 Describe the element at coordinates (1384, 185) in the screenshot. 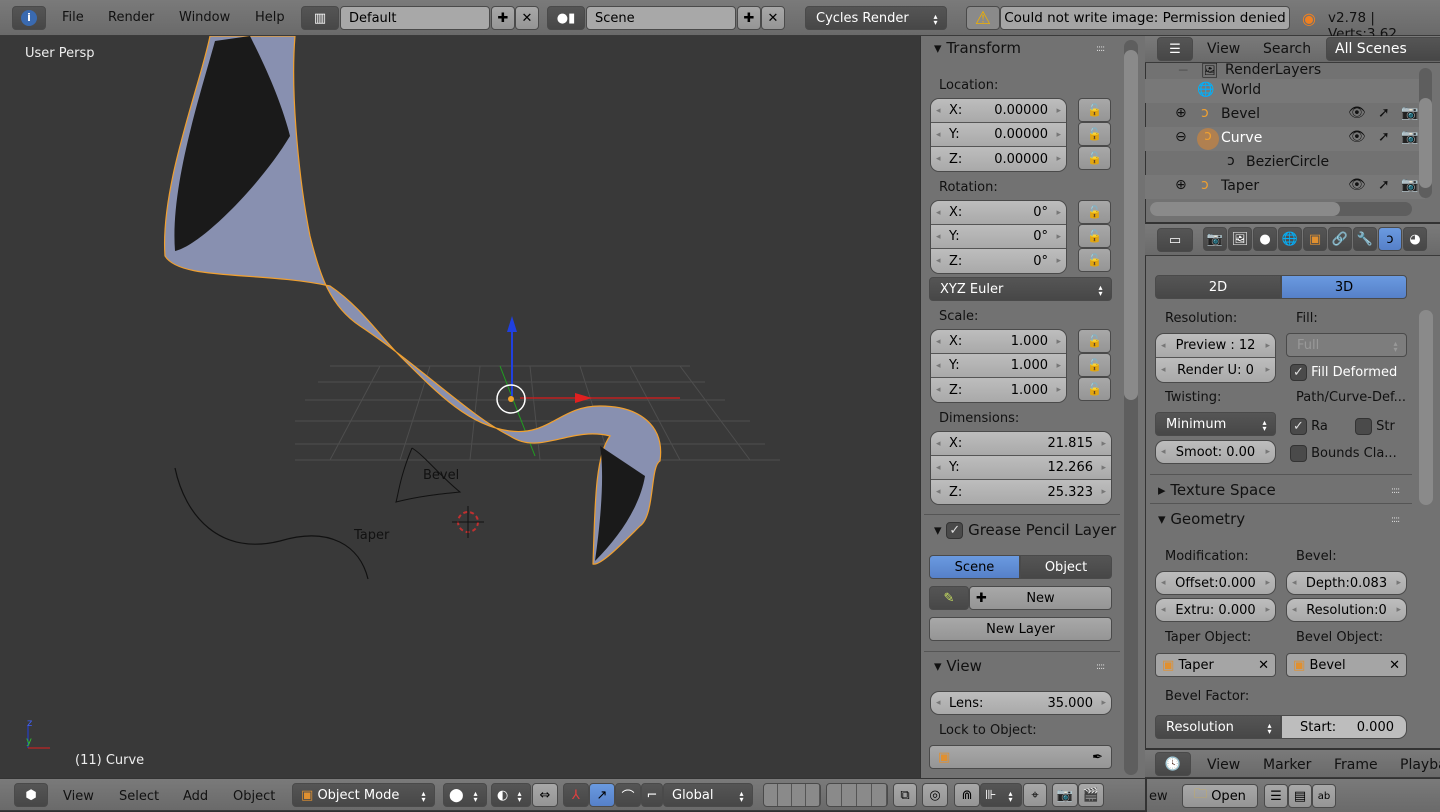

I see `select-cursor-icon: ➚` at that location.